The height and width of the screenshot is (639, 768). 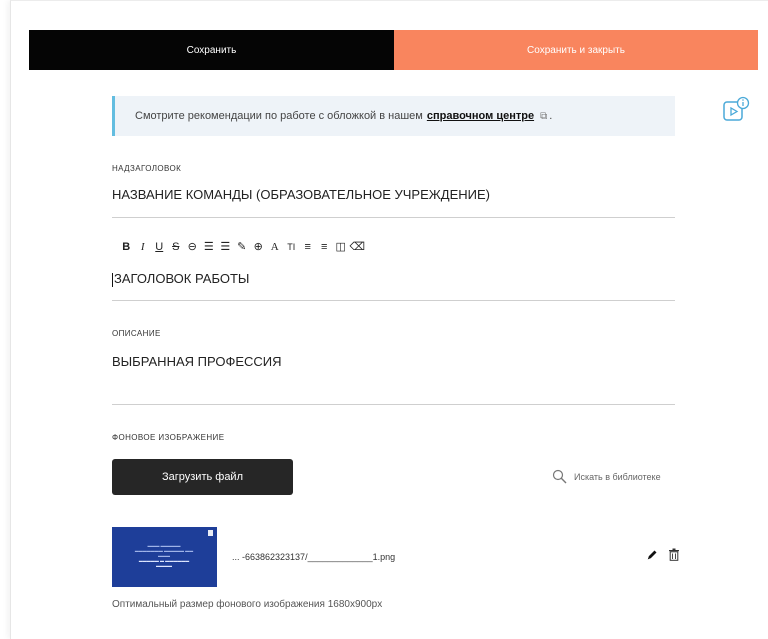 I want to click on pen-icon: ✎, so click(x=242, y=246).